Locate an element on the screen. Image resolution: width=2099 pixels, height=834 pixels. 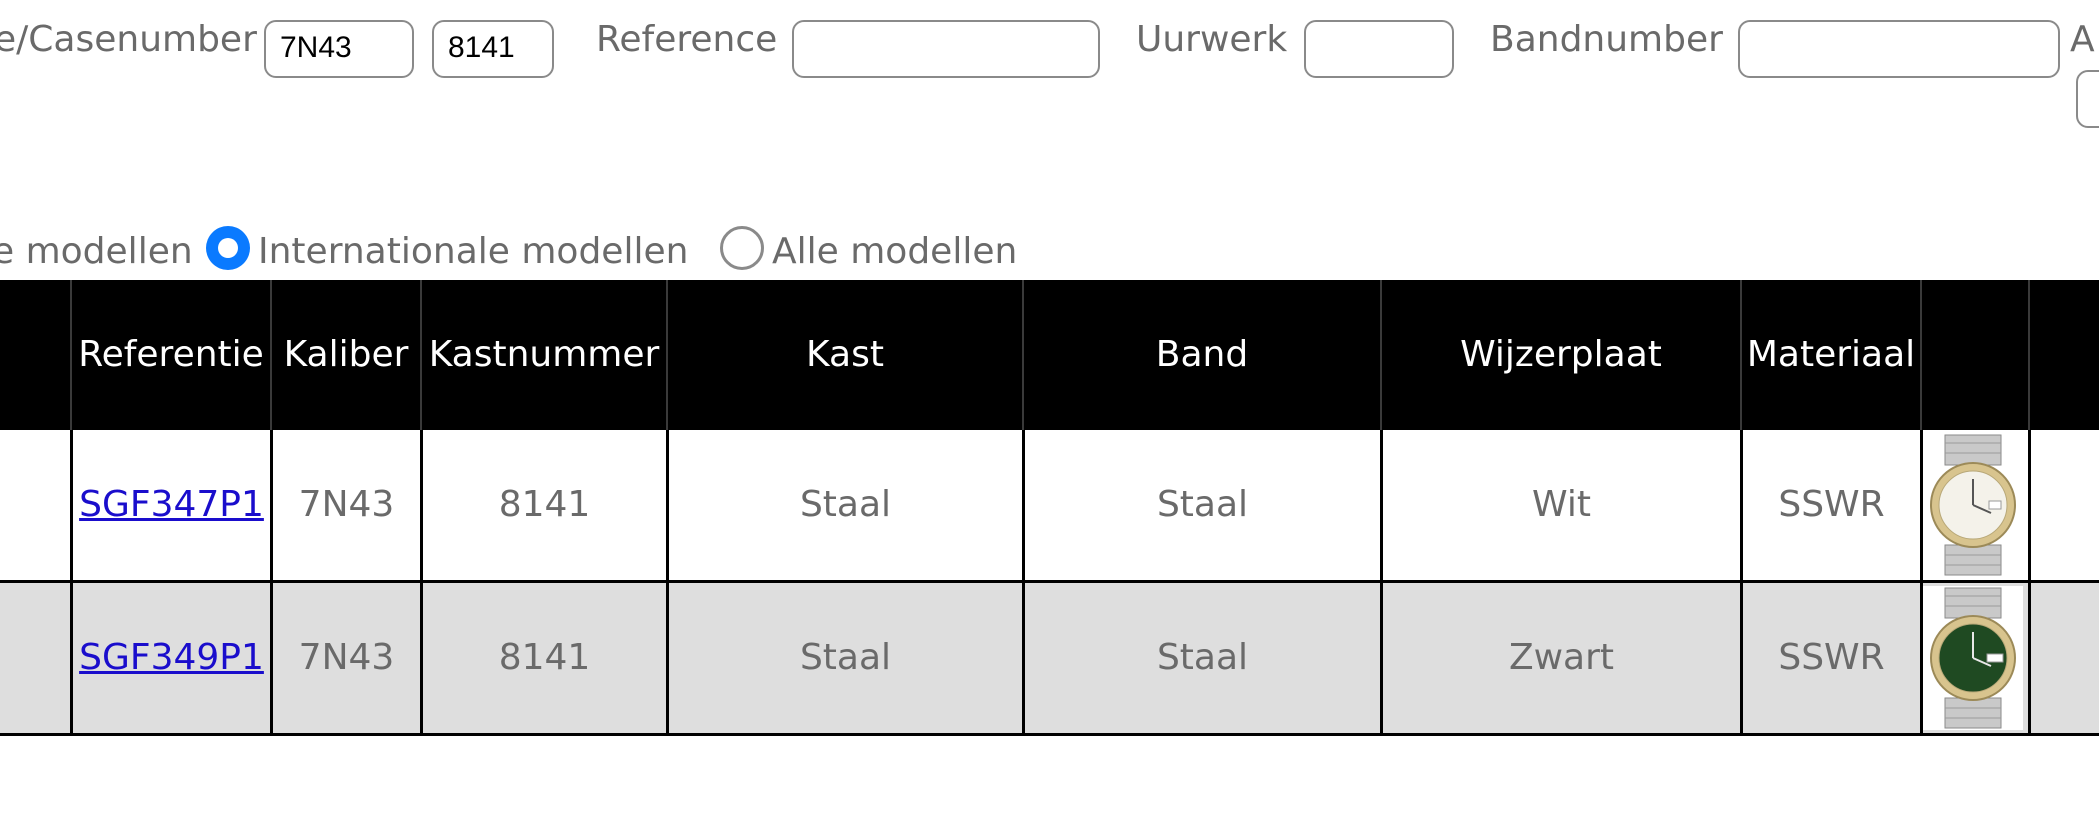
casenumber-label: e/Casenumber is located at coordinates (128, 39).